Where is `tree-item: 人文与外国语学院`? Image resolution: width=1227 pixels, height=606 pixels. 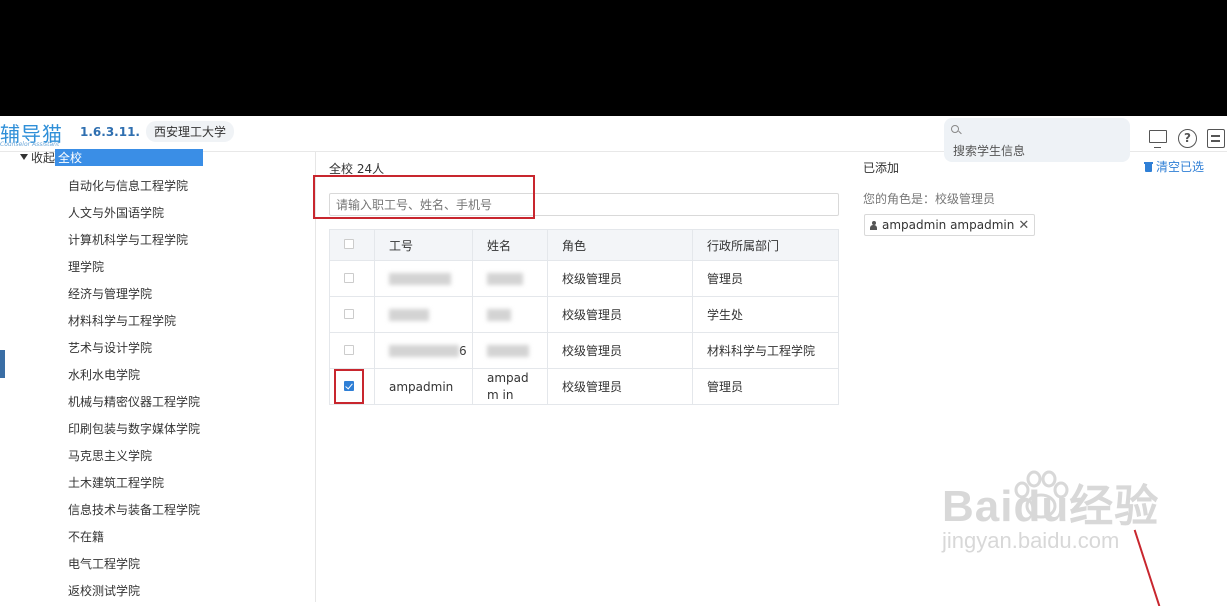
tree-item: 人文与外国语学院 is located at coordinates (116, 212).